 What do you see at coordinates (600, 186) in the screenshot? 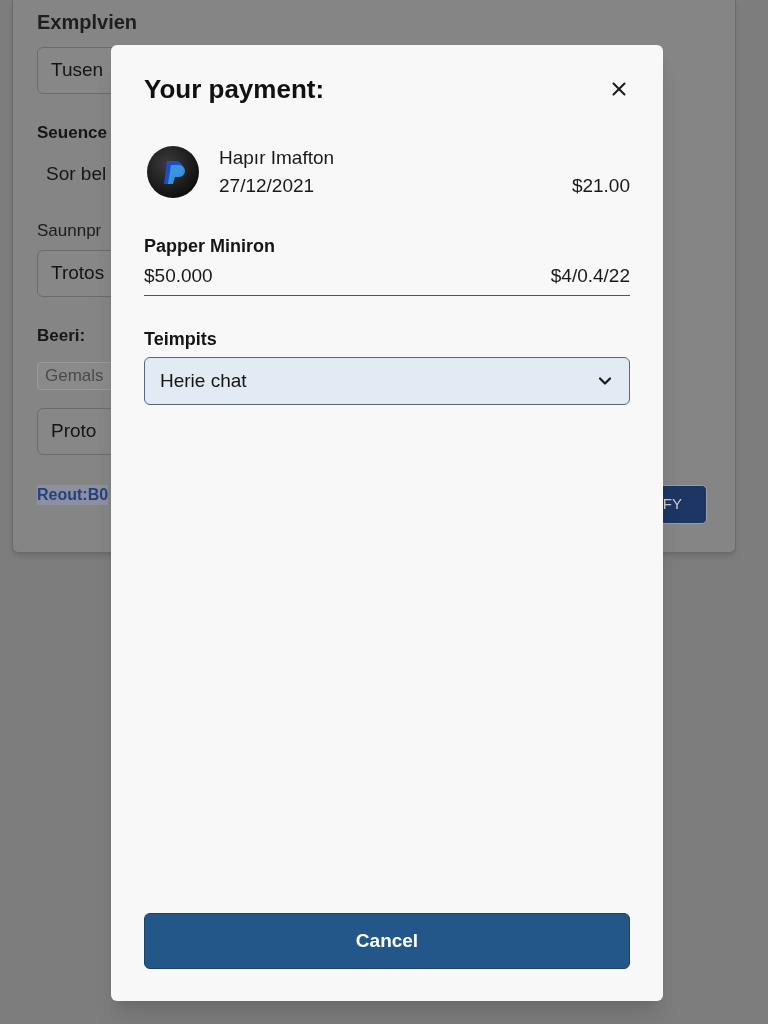
I see `payment-amount: $21.00` at bounding box center [600, 186].